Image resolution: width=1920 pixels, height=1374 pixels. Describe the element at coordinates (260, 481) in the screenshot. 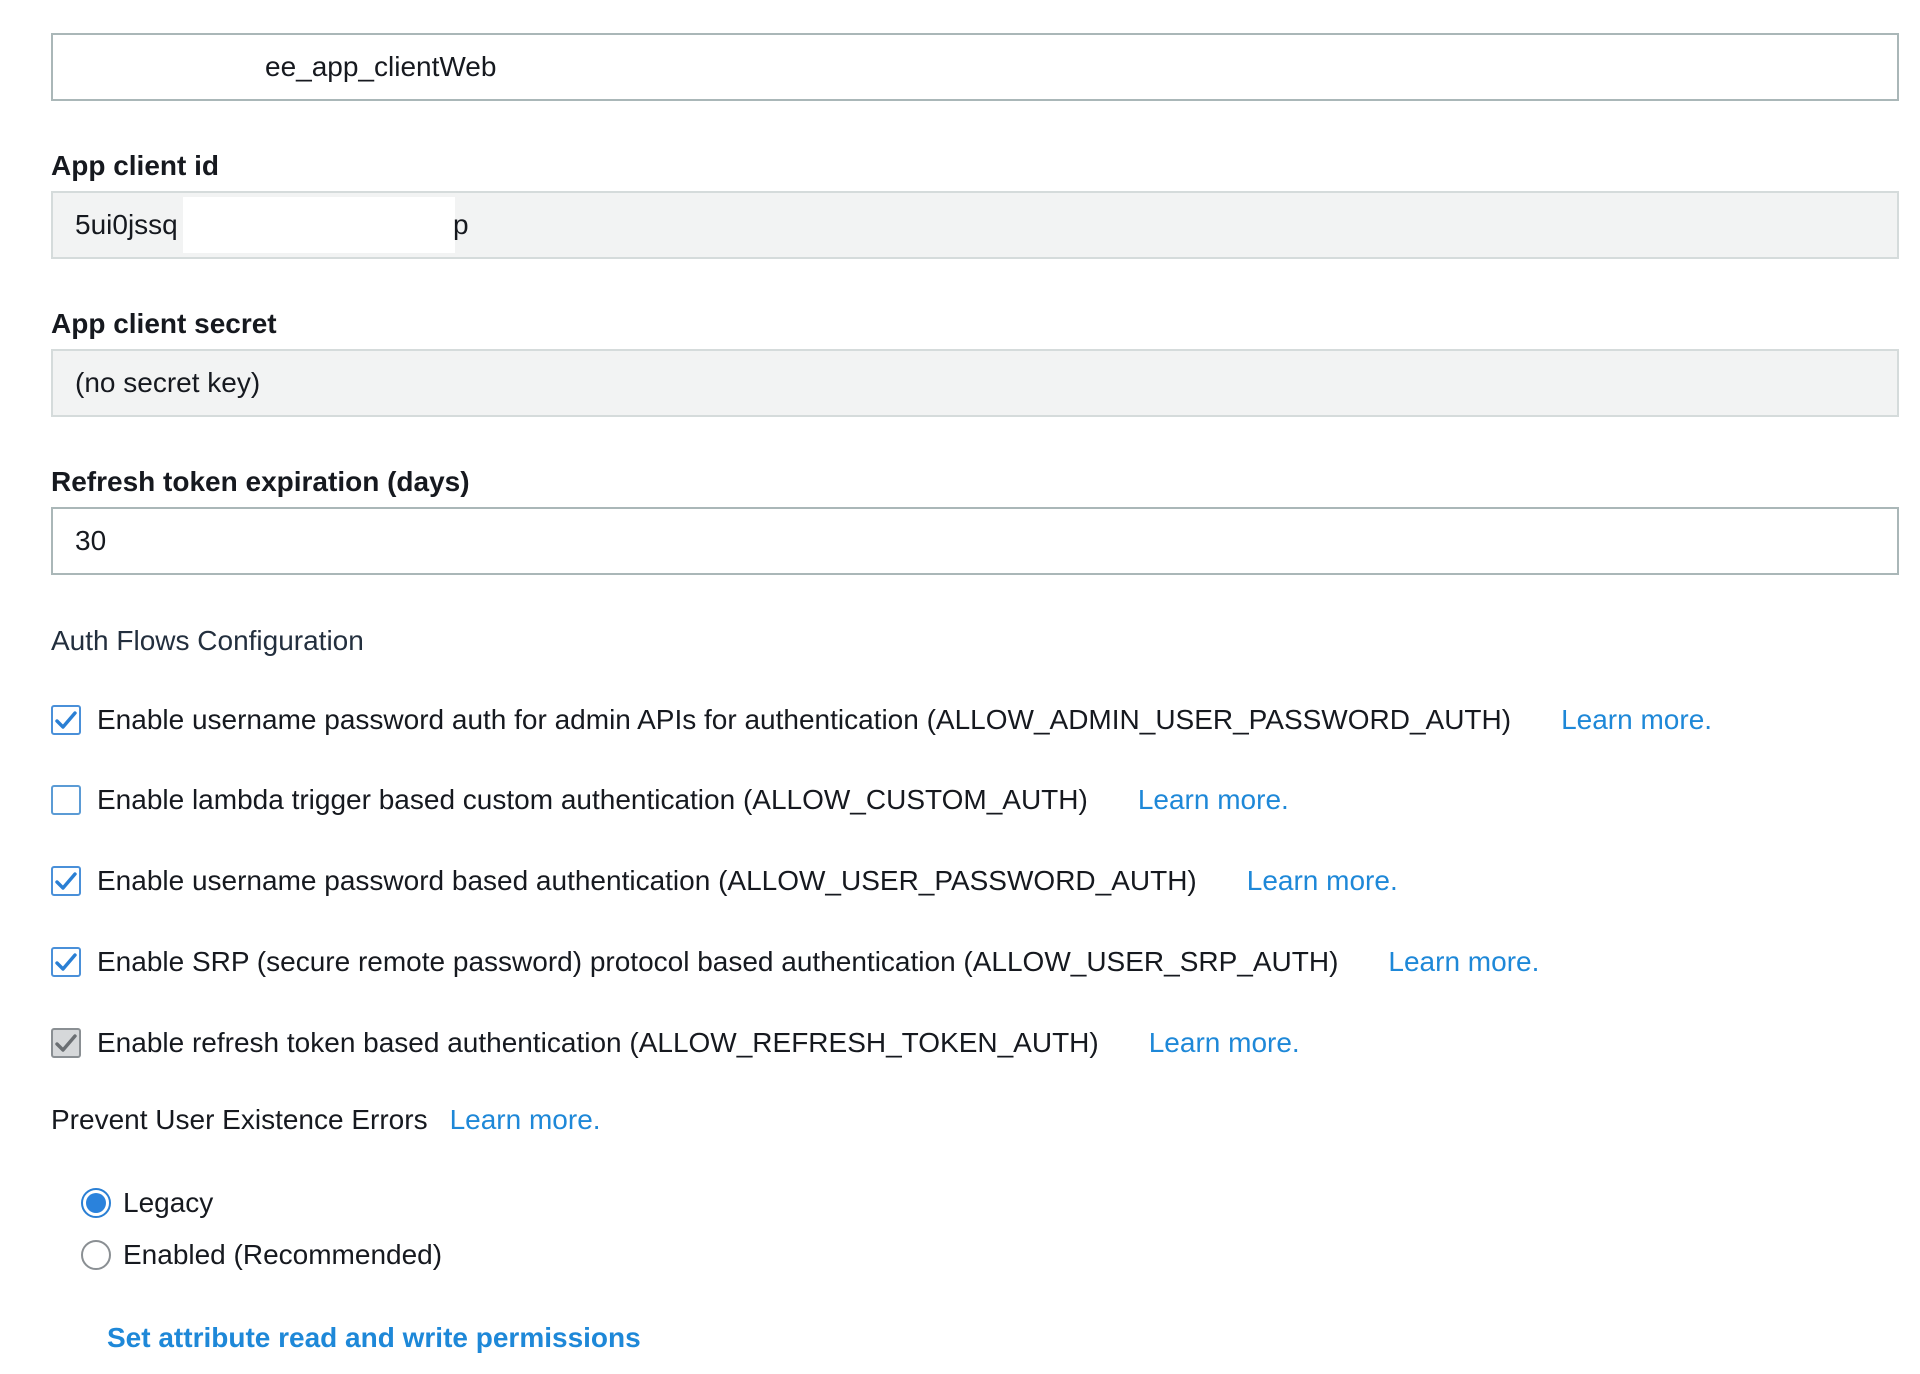

I see `refresh-token-label: Refresh token expiration (days)` at that location.